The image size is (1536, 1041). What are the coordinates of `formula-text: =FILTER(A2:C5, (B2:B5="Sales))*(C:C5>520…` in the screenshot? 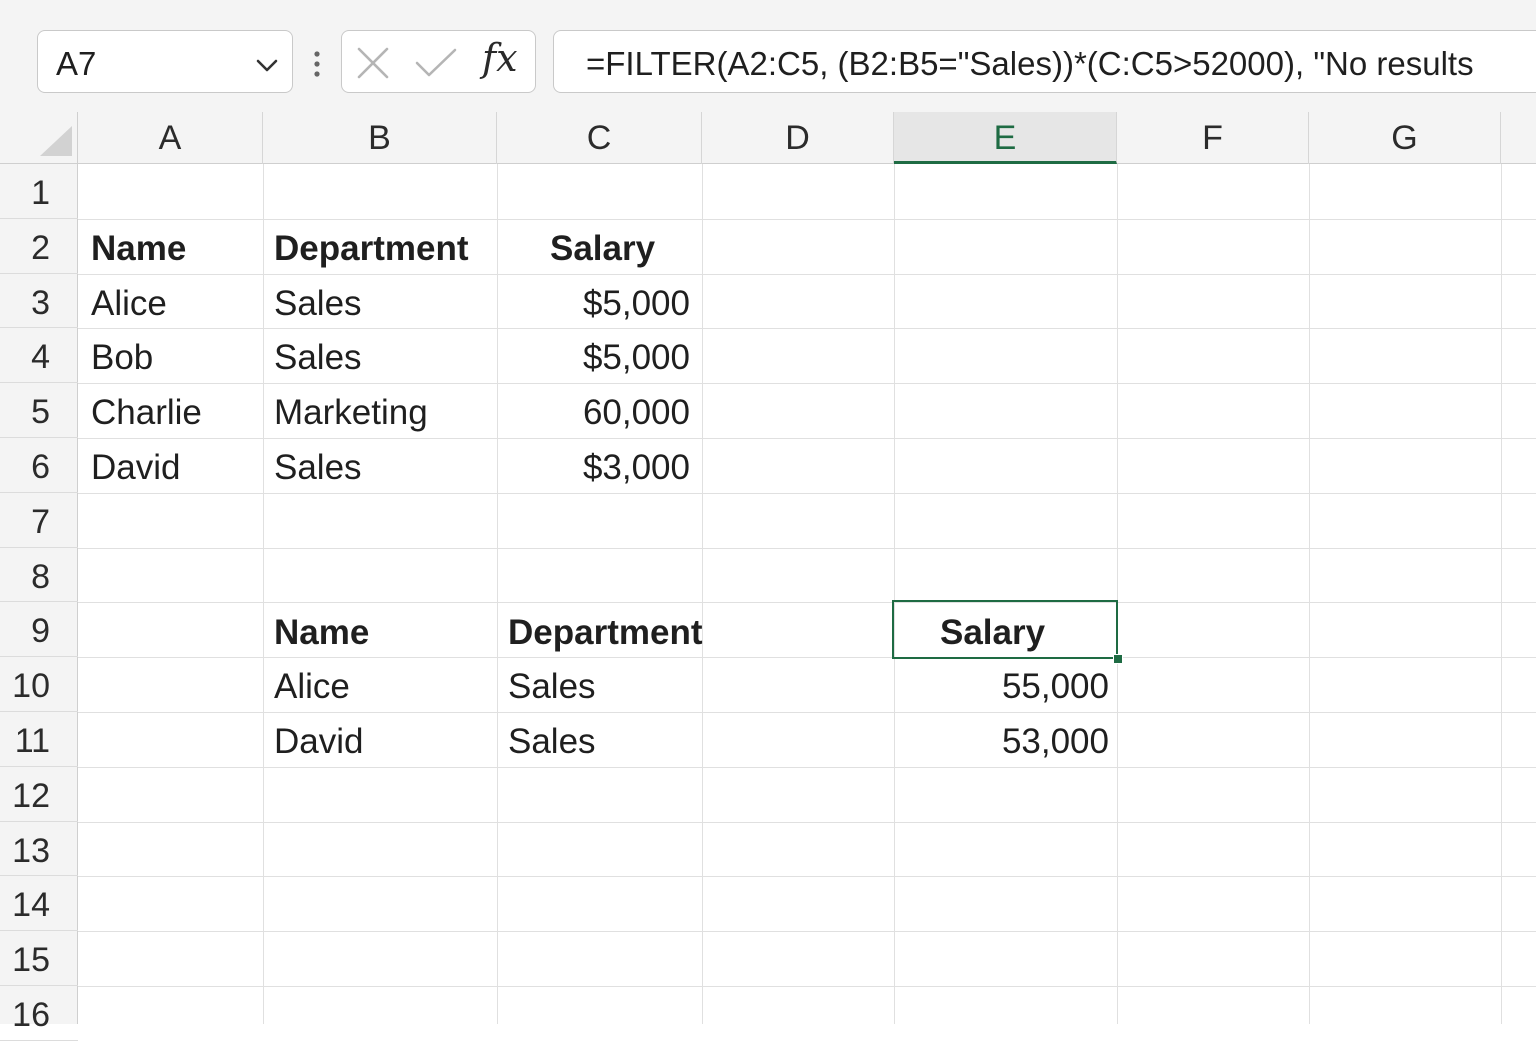 It's located at (1030, 63).